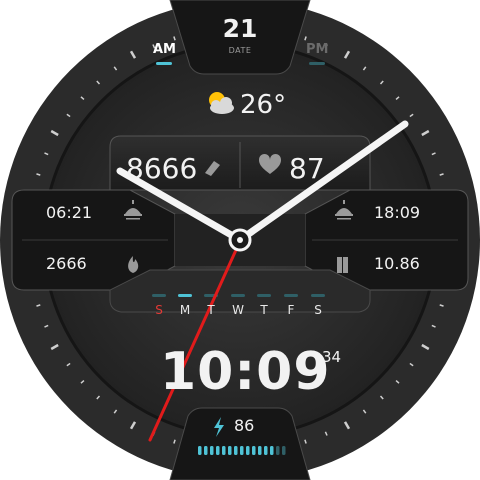  What do you see at coordinates (159, 310) in the screenshot?
I see `weekday-sun: S` at bounding box center [159, 310].